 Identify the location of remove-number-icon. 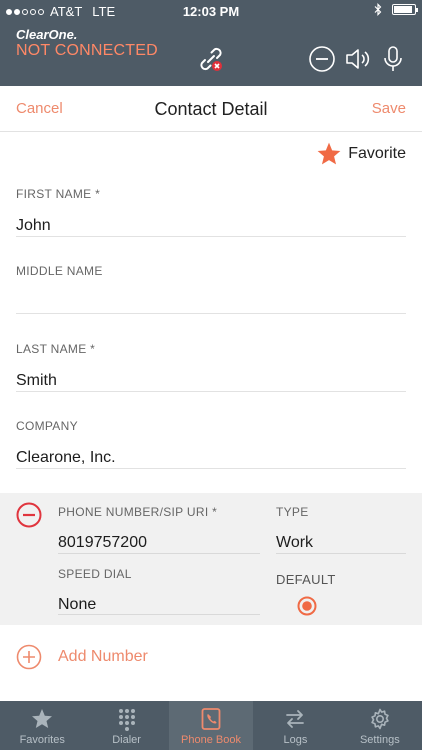
(29, 515).